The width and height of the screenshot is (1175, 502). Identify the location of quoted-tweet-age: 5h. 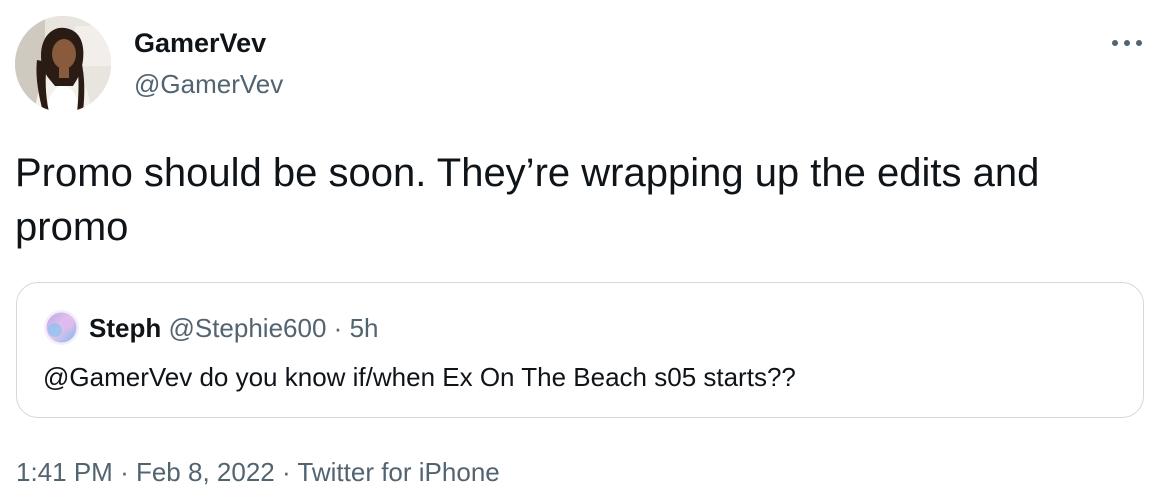
(364, 328).